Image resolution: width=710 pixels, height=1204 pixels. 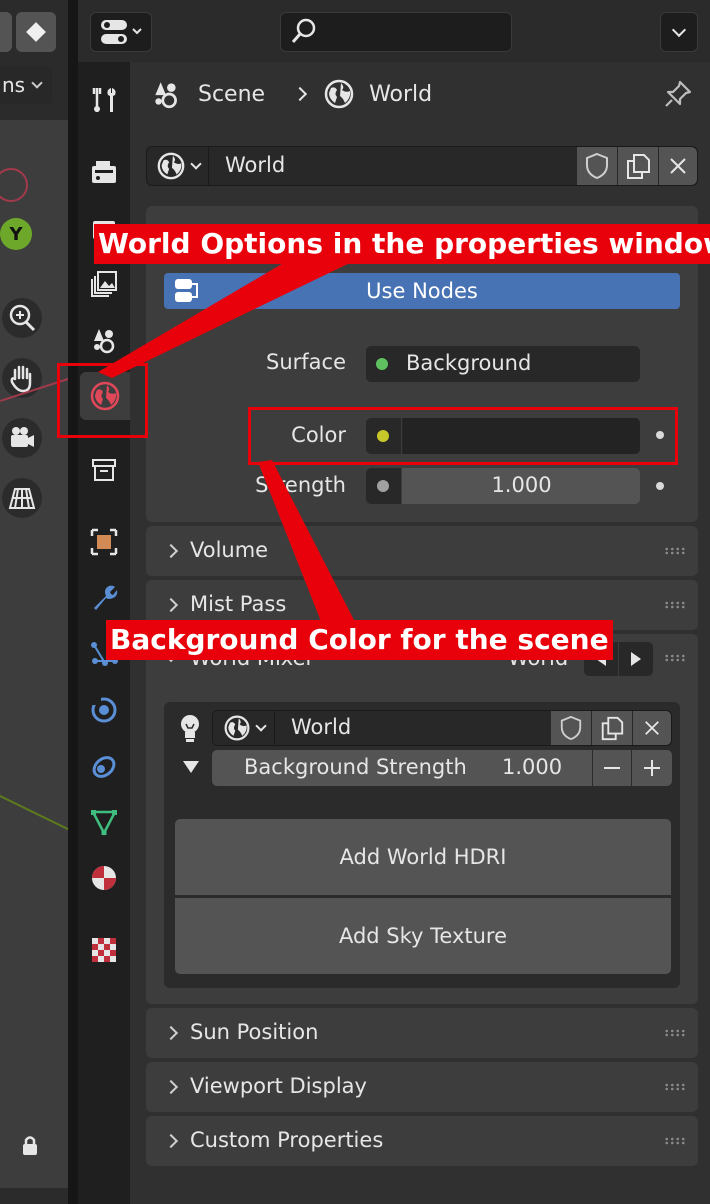 I want to click on annotation-world-options: World Options in the properties window, so click(x=402, y=244).